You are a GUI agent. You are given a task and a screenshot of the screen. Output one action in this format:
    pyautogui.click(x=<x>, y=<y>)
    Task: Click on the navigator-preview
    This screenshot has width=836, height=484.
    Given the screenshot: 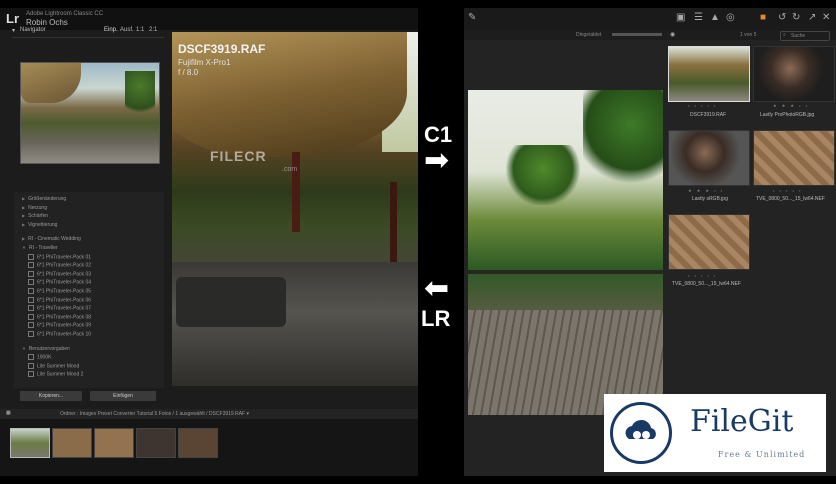 What is the action you would take?
    pyautogui.click(x=90, y=113)
    